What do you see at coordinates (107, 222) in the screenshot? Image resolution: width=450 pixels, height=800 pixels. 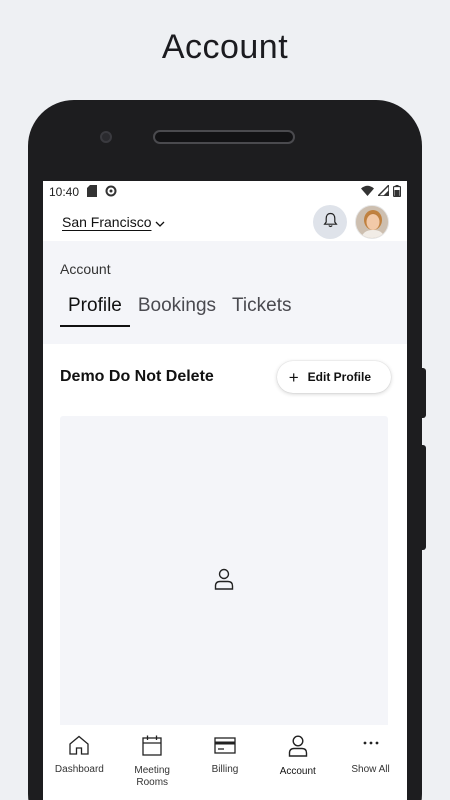 I see `location-label: San Francisco` at bounding box center [107, 222].